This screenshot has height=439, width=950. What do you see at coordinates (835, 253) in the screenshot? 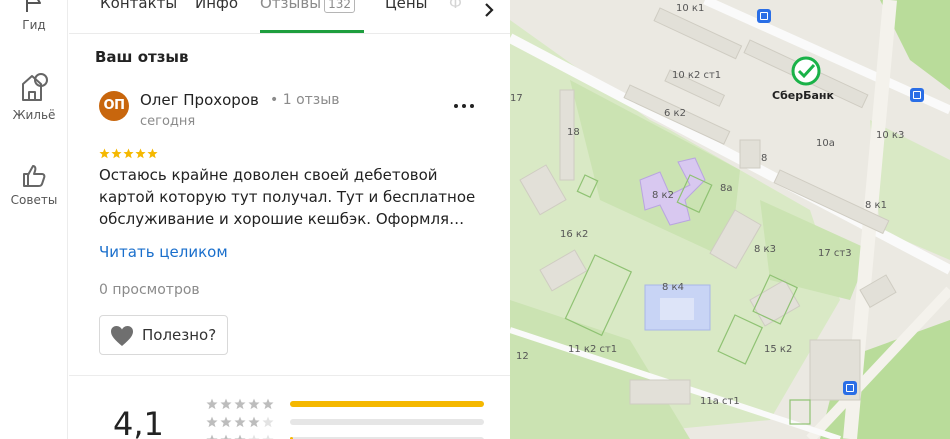
I see `map-building-label: 17 ст3` at bounding box center [835, 253].